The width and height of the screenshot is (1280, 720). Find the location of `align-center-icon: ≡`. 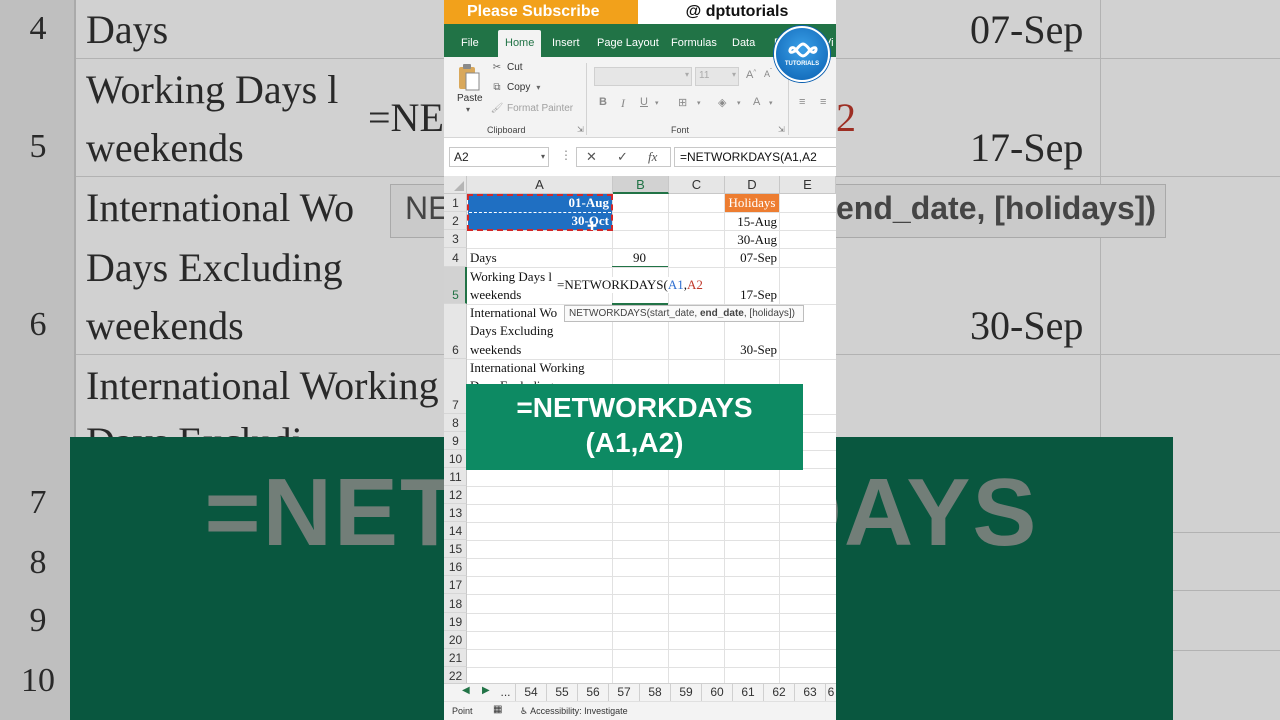

align-center-icon: ≡ is located at coordinates (823, 102).